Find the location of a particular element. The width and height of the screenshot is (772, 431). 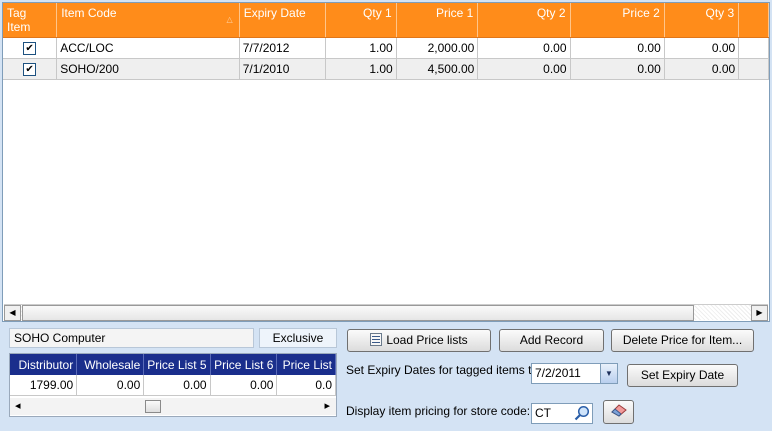

sort-indicator-icon: △ is located at coordinates (229, 19).